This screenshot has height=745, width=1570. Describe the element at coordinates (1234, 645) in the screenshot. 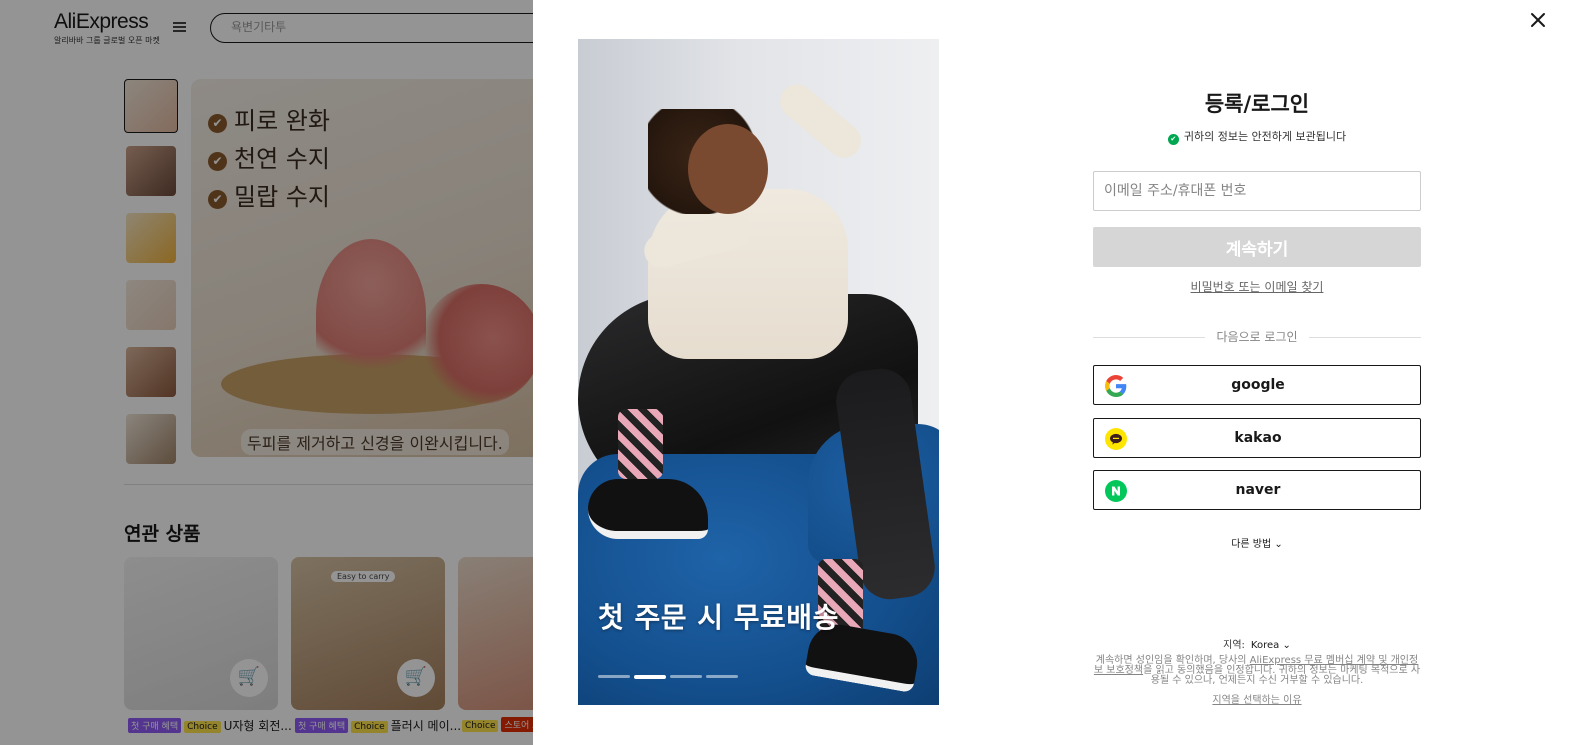

I see `region-label: 지역:` at that location.